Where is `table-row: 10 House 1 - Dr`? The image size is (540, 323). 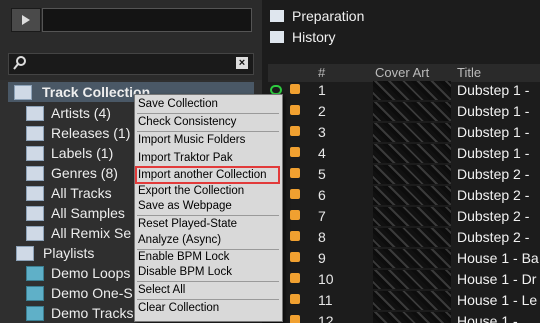 table-row: 10 House 1 - Dr is located at coordinates (404, 279).